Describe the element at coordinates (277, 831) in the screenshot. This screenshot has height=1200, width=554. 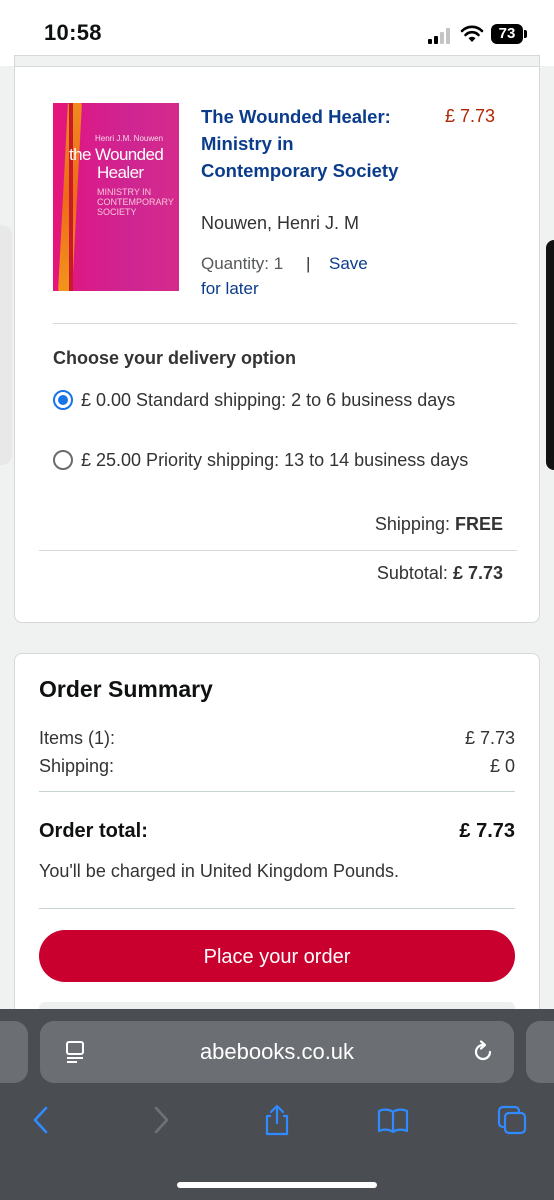
I see `order-total-row: Order total: £ 7.73` at that location.